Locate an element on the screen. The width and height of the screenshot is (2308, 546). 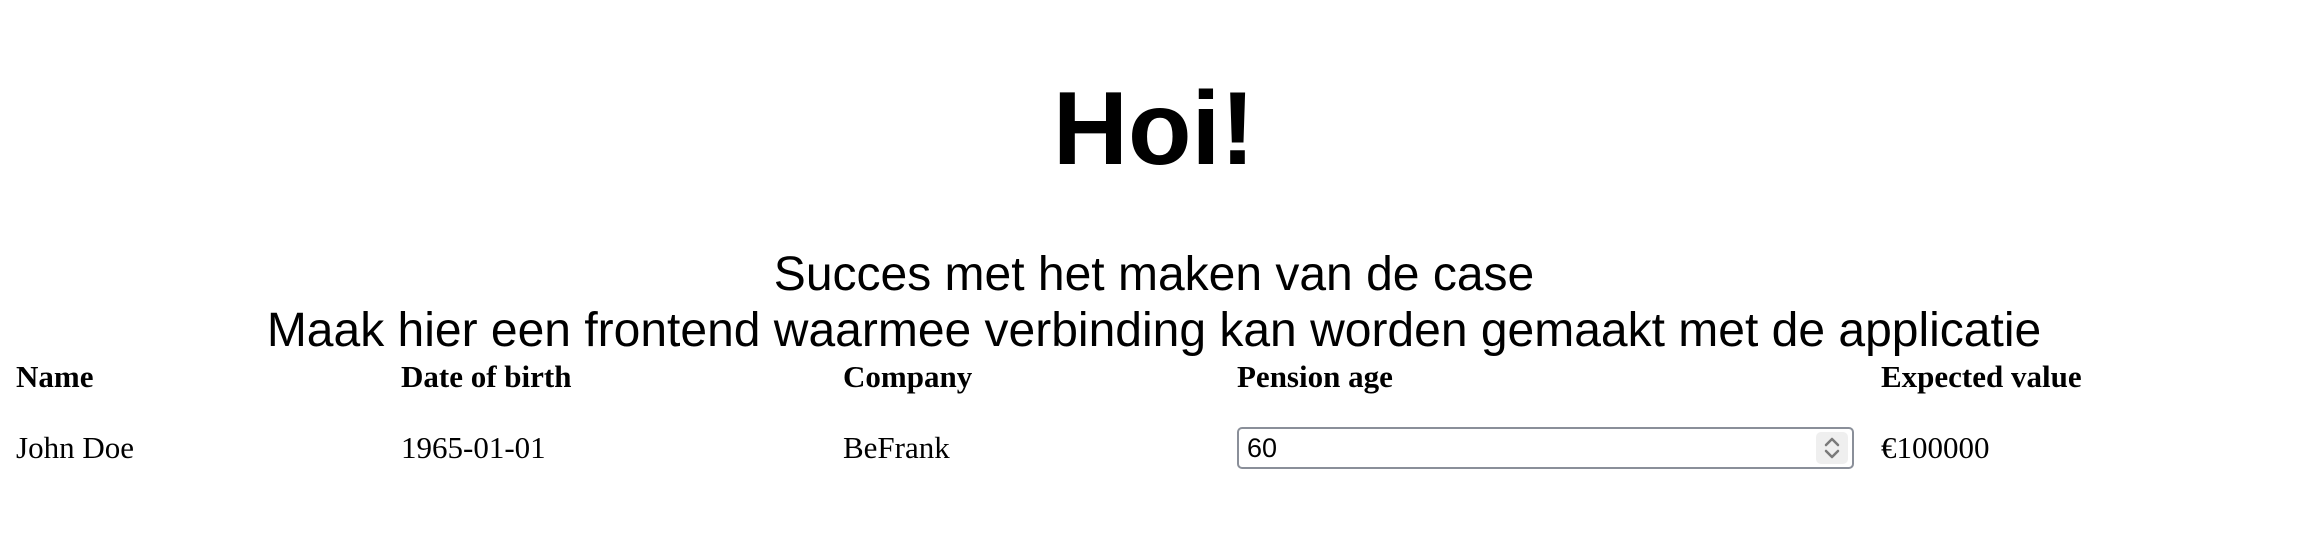
cell-name: John Doe is located at coordinates (75, 447).